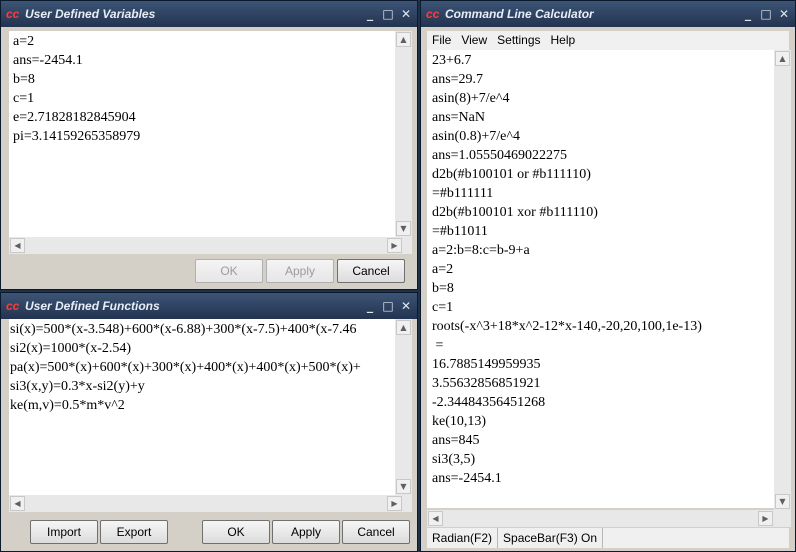 Image resolution: width=796 pixels, height=552 pixels. What do you see at coordinates (519, 14) in the screenshot?
I see `calculator-window-title: Command Line Calculator` at bounding box center [519, 14].